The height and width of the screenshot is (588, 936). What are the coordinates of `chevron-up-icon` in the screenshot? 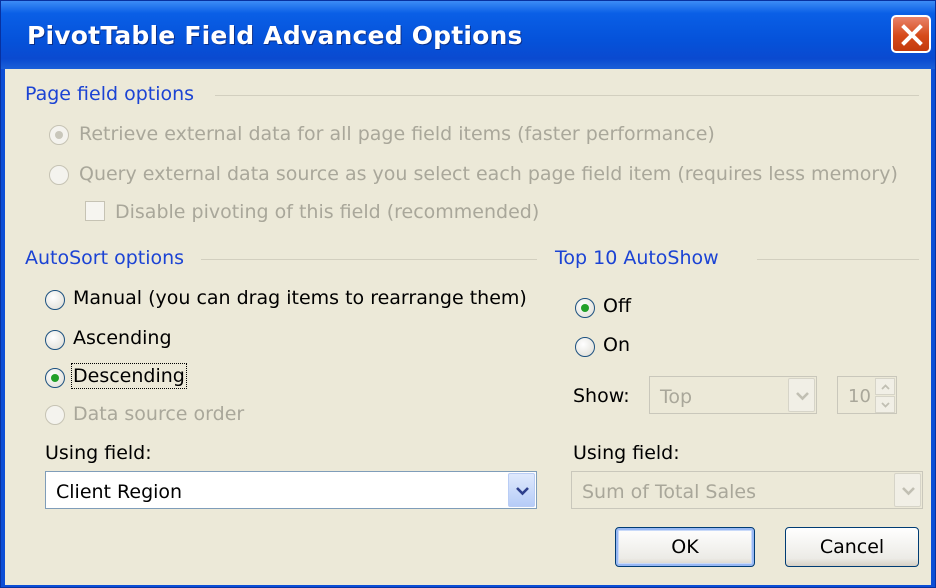 It's located at (885, 387).